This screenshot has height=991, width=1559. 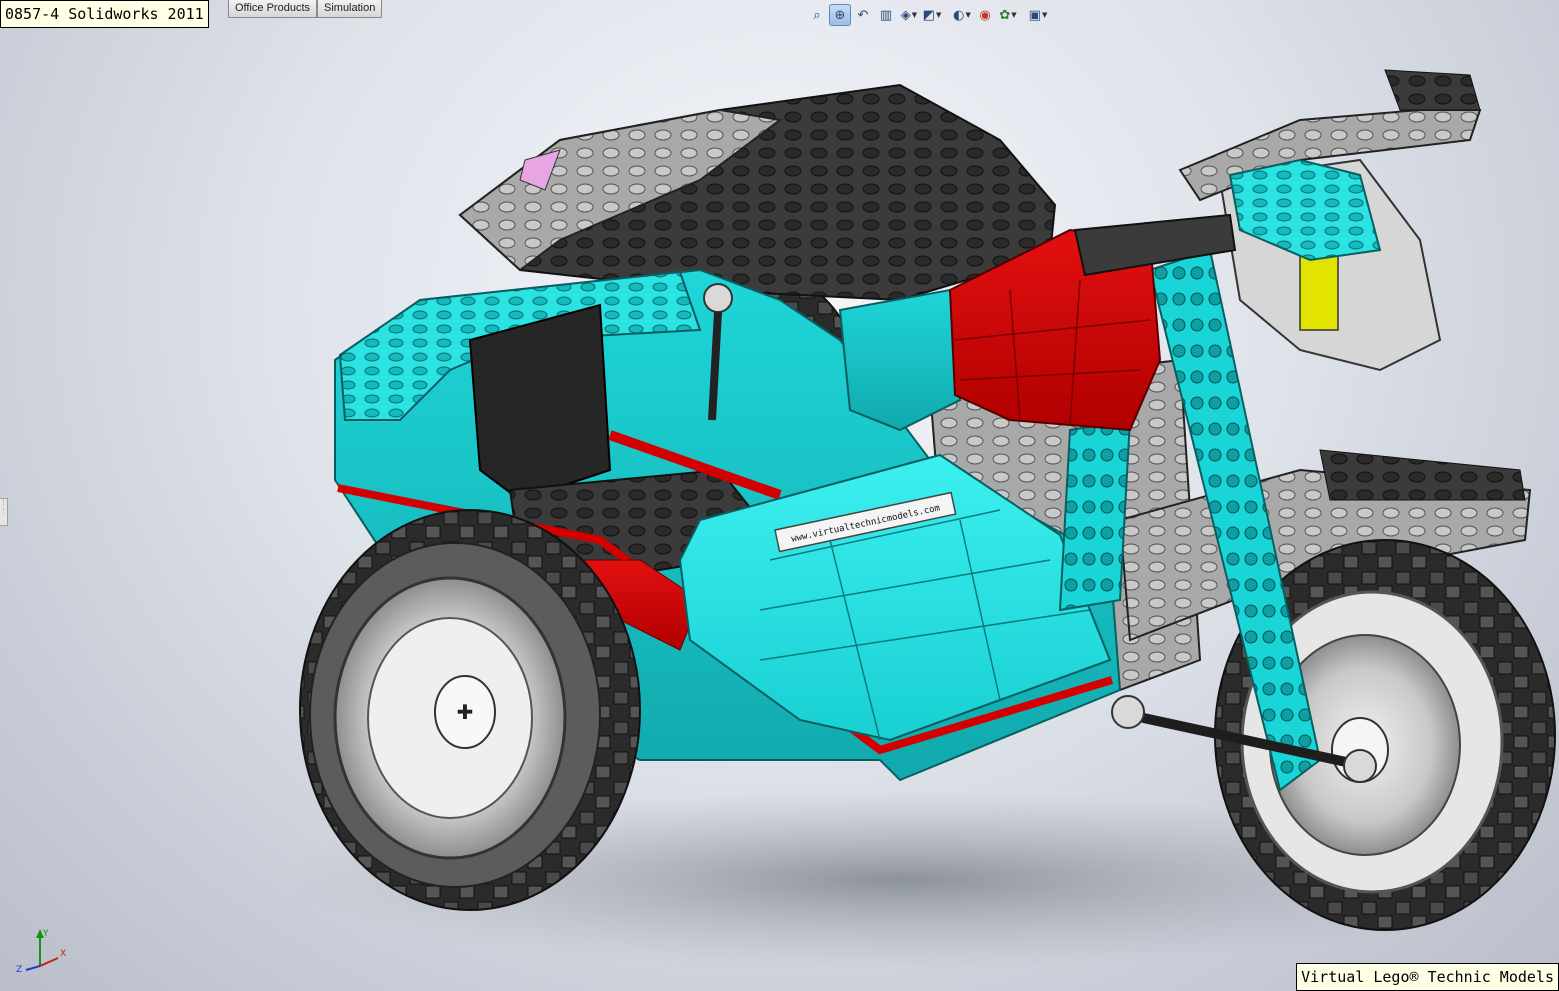 What do you see at coordinates (272, 9) in the screenshot?
I see `tab-office-products: Office Products` at bounding box center [272, 9].